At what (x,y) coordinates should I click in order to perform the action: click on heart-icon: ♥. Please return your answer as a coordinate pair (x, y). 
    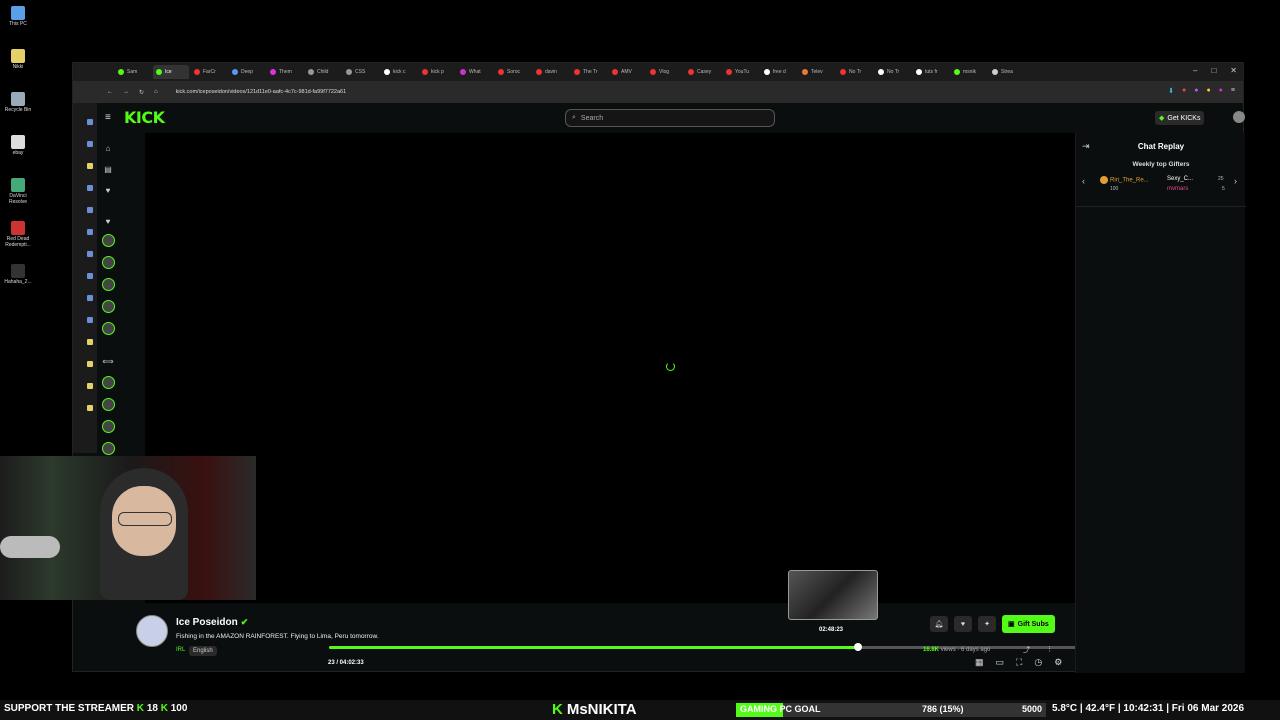
    Looking at the image, I should click on (108, 221).